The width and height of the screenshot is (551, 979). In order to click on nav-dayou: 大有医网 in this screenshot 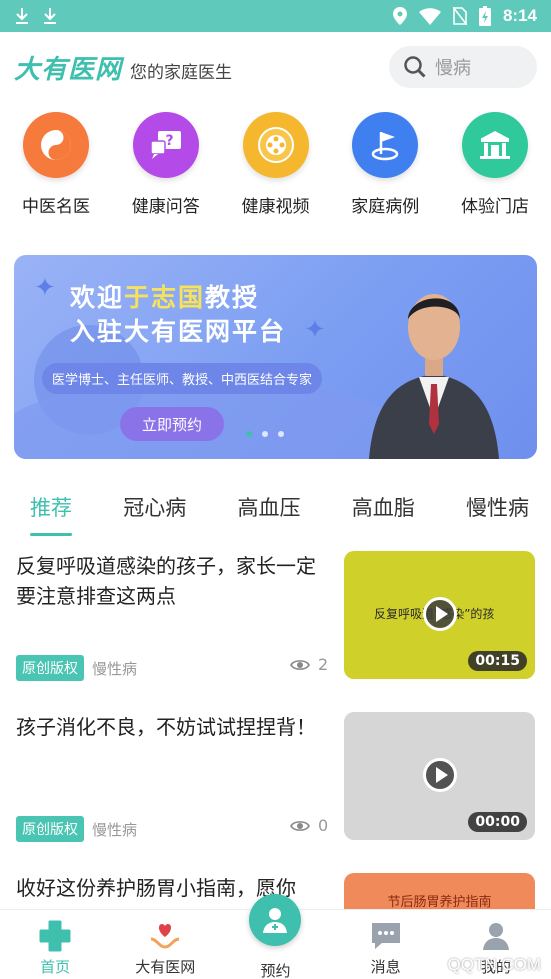, I will do `click(165, 944)`.